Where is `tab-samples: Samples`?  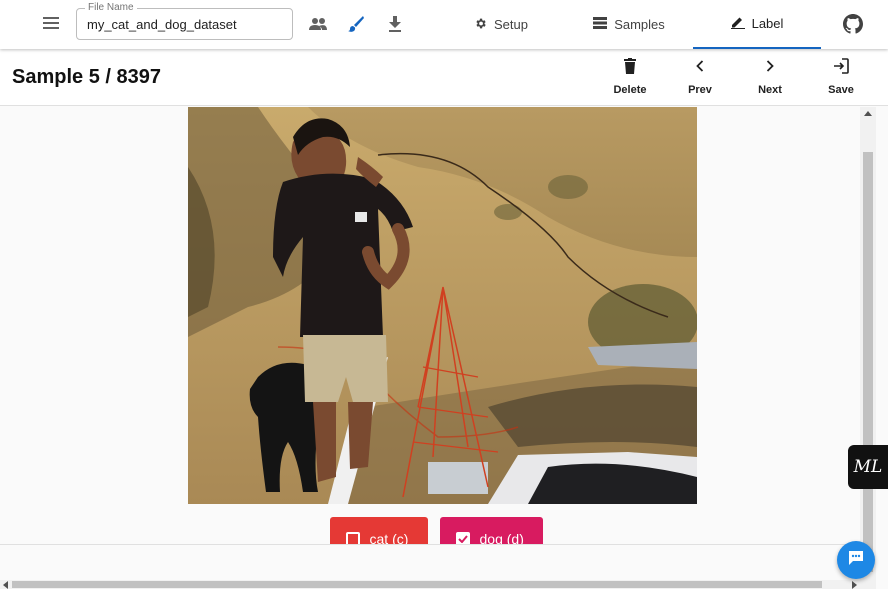 tab-samples: Samples is located at coordinates (629, 24).